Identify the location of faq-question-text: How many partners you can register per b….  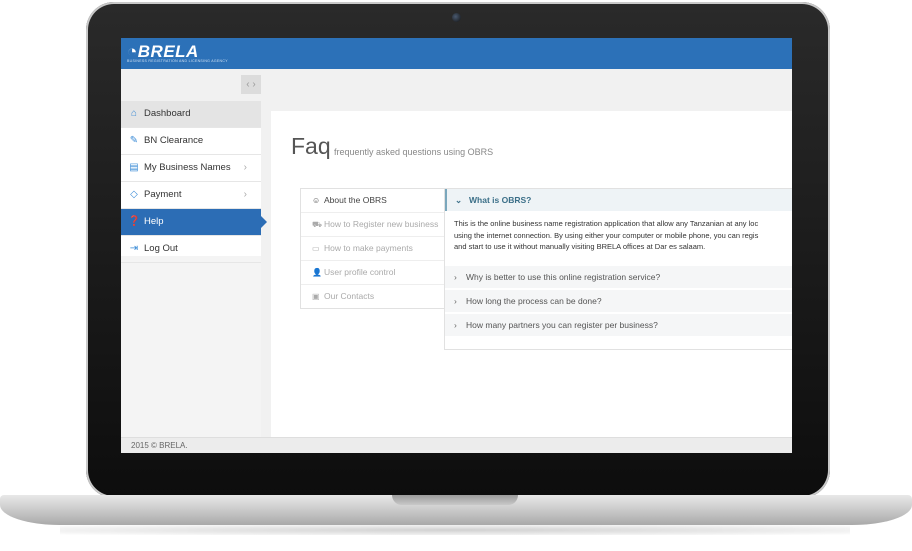
(562, 325).